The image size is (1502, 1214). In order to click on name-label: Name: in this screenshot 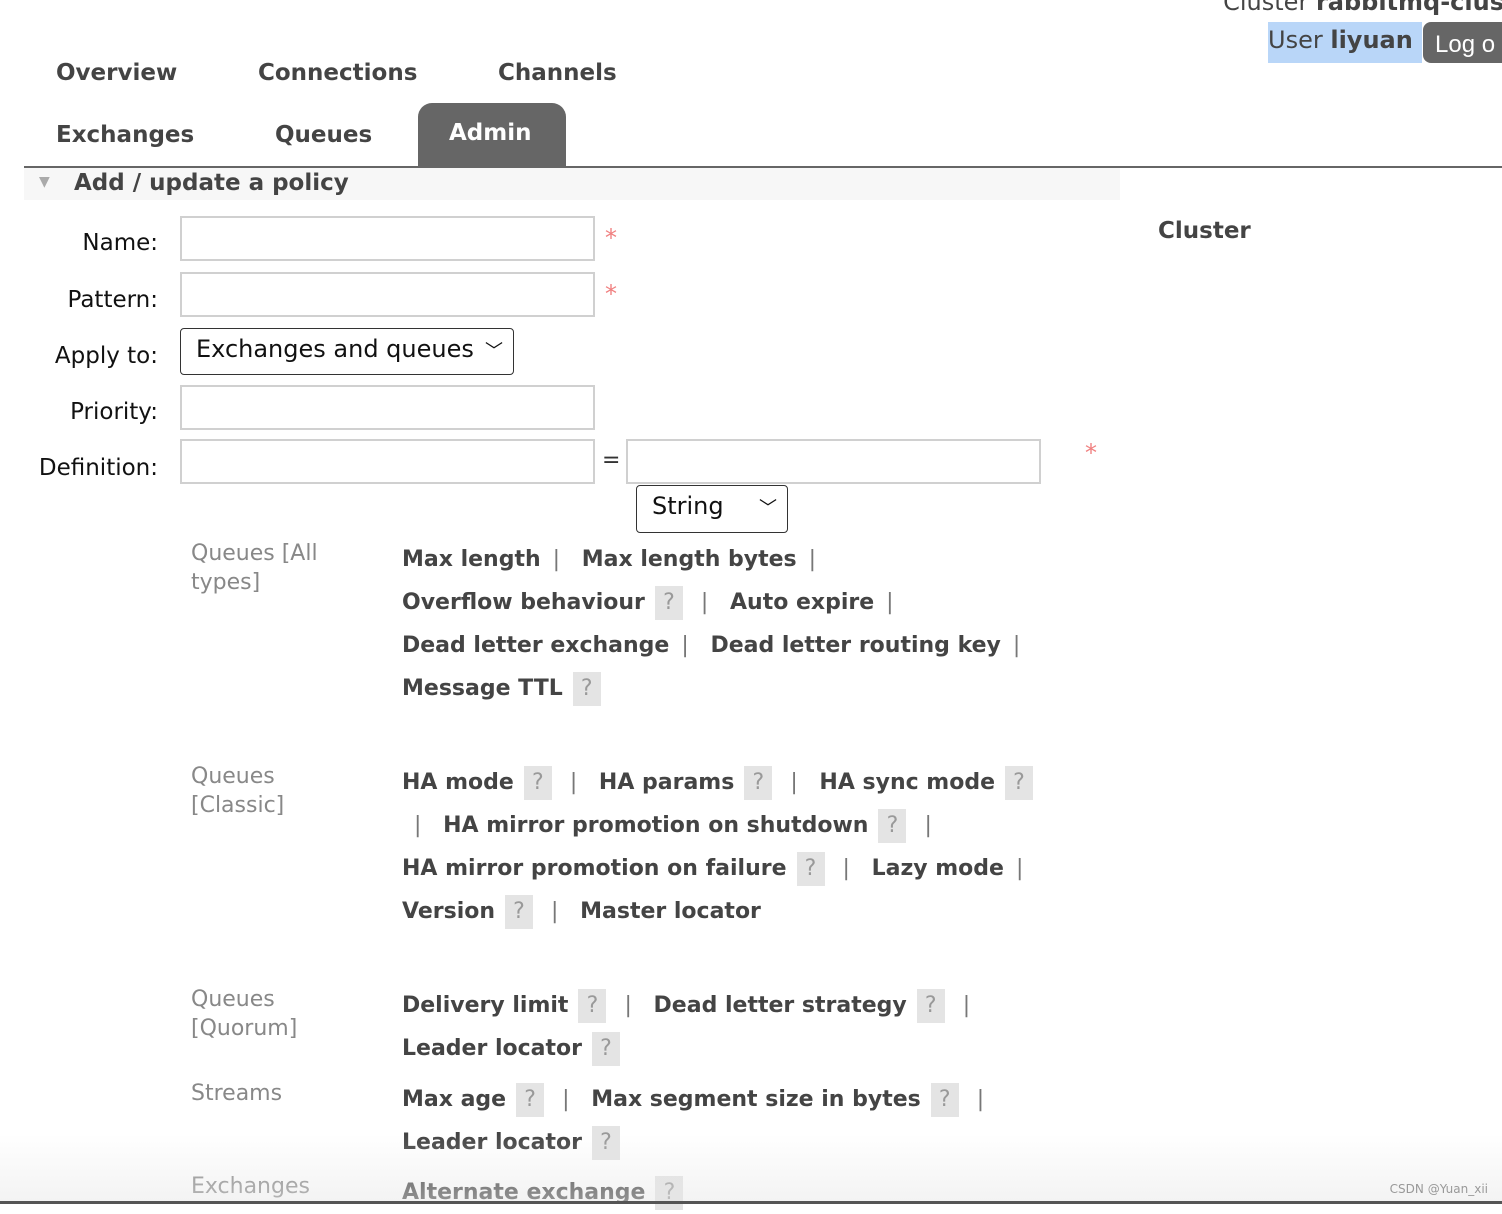, I will do `click(120, 243)`.